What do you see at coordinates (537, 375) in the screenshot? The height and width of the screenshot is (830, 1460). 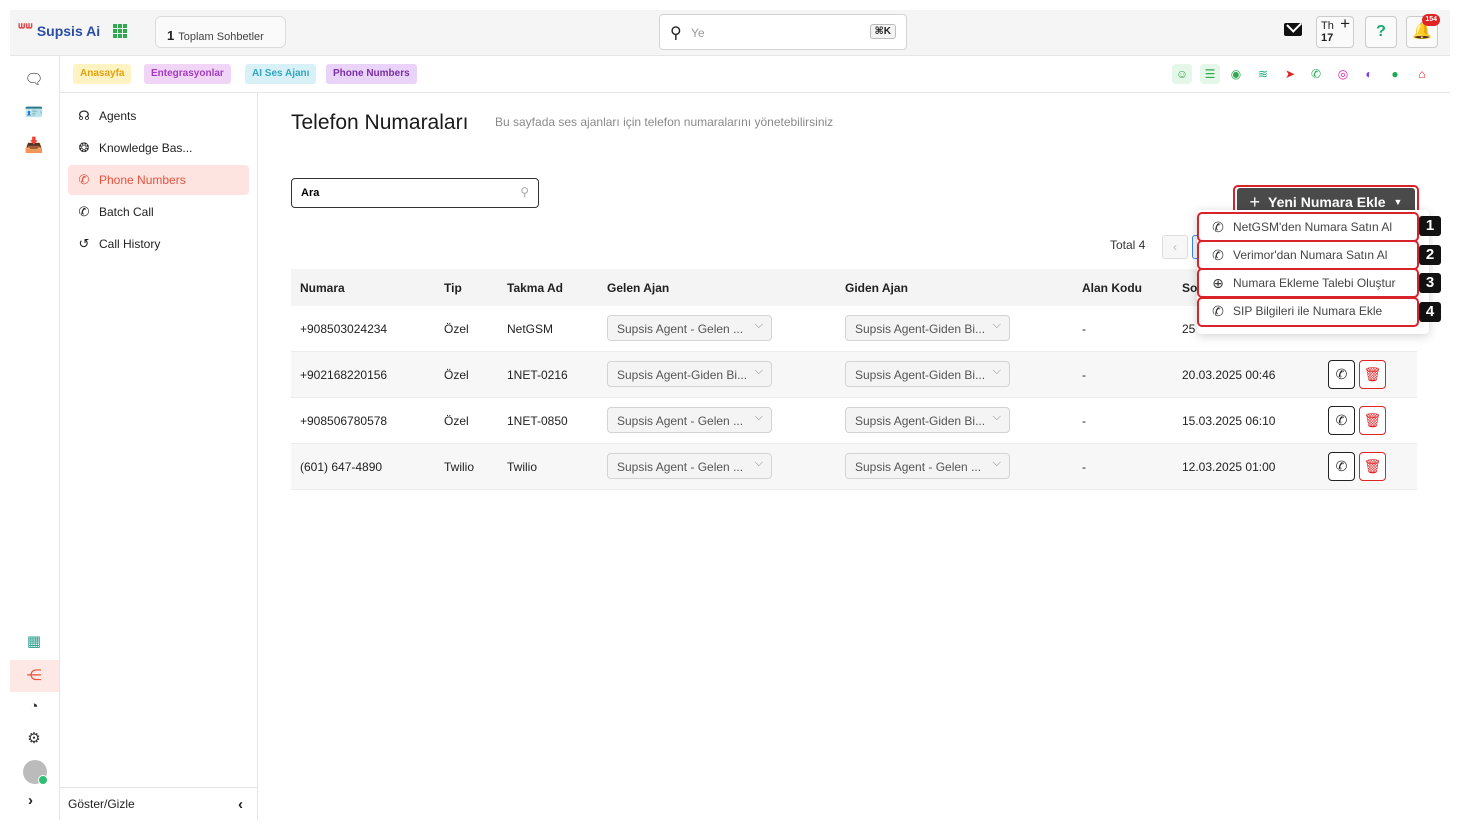 I see `cell-alias: 1NET-0216` at bounding box center [537, 375].